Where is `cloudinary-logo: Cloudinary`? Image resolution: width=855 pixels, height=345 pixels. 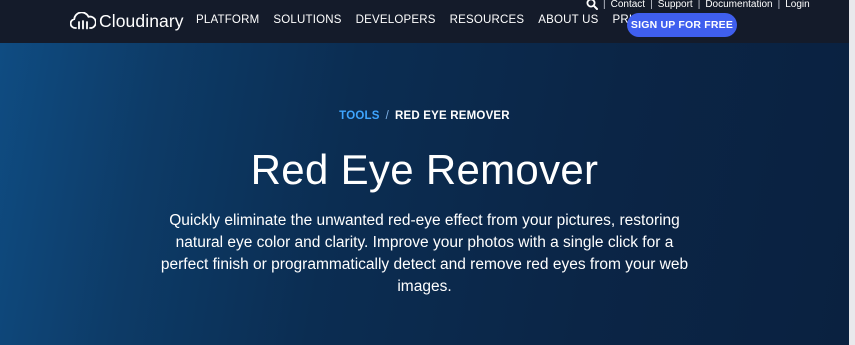 cloudinary-logo: Cloudinary is located at coordinates (127, 21).